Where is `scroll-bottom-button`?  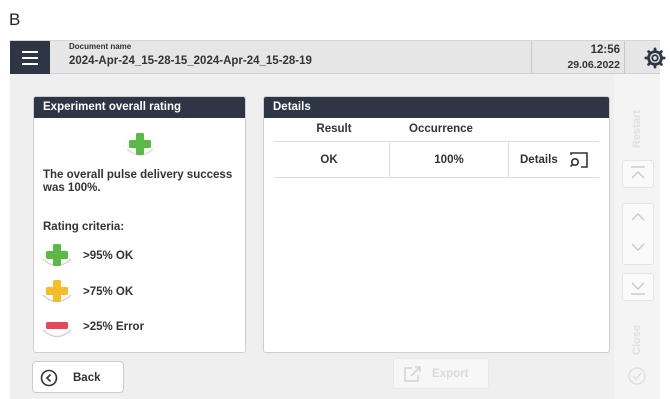
scroll-bottom-button is located at coordinates (638, 287).